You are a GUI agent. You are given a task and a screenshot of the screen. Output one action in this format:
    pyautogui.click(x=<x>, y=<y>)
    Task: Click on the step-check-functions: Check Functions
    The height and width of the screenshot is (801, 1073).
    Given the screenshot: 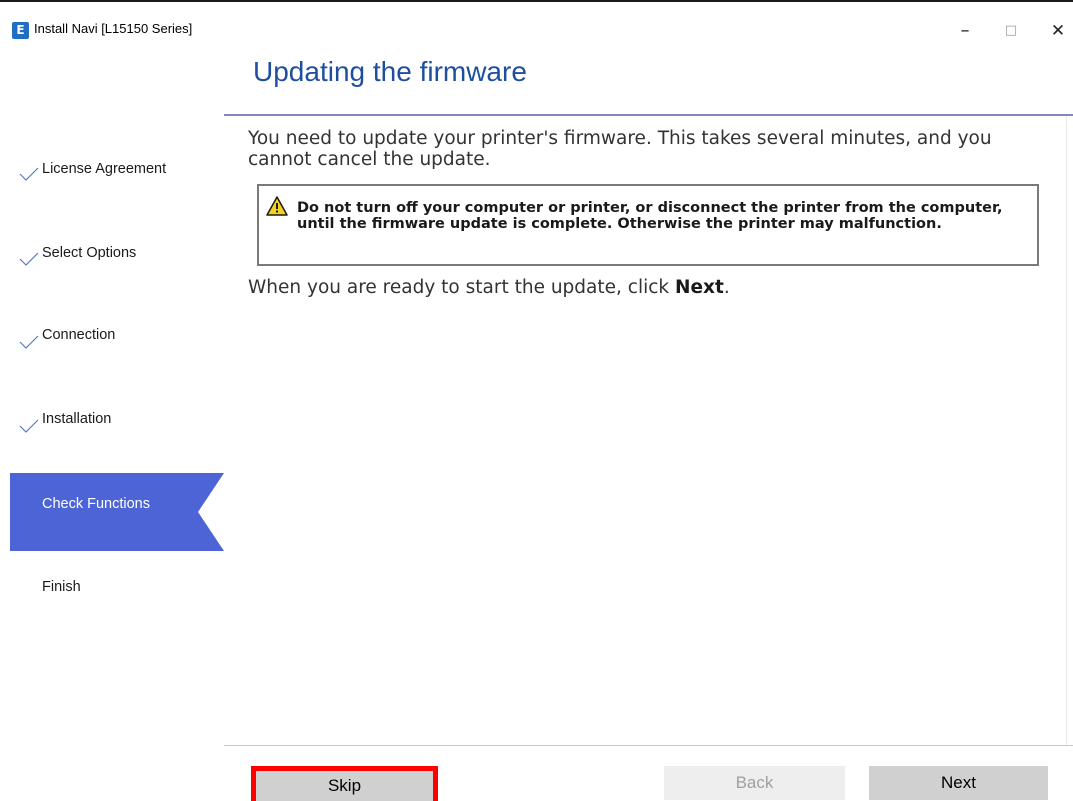 What is the action you would take?
    pyautogui.click(x=117, y=512)
    